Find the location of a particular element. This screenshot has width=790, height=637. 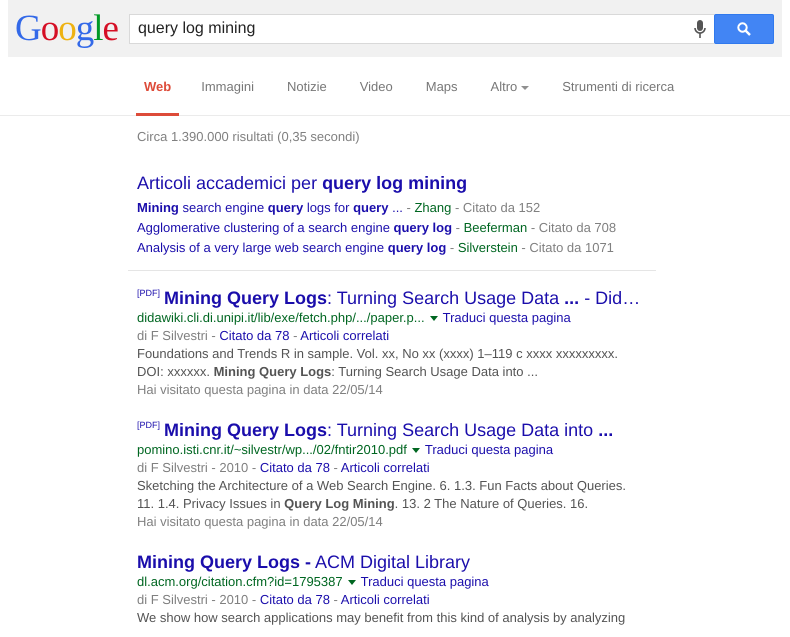

tab: Immagini is located at coordinates (227, 86).